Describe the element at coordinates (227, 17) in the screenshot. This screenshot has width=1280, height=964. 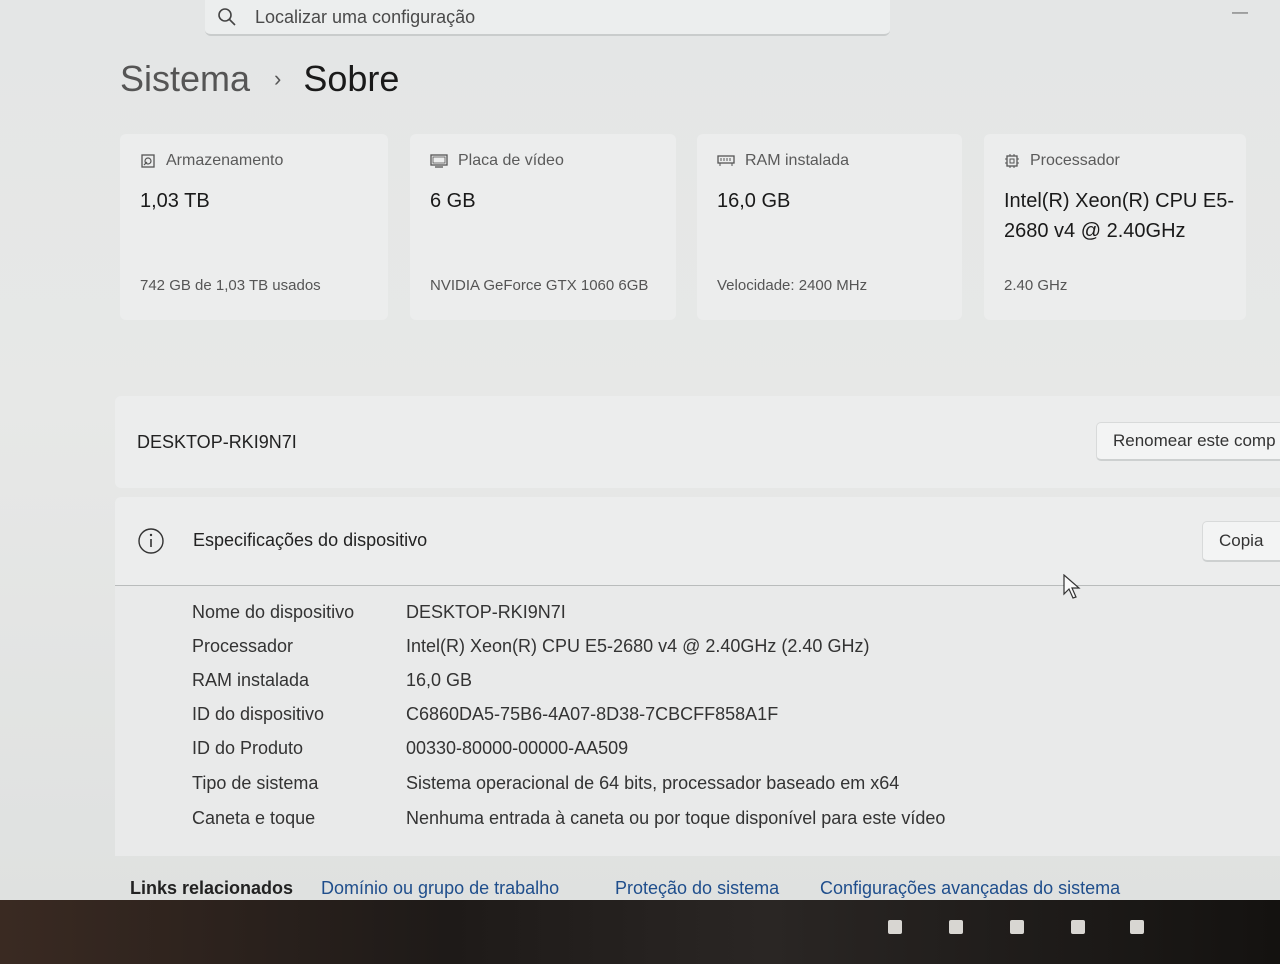
I see `search-icon` at that location.